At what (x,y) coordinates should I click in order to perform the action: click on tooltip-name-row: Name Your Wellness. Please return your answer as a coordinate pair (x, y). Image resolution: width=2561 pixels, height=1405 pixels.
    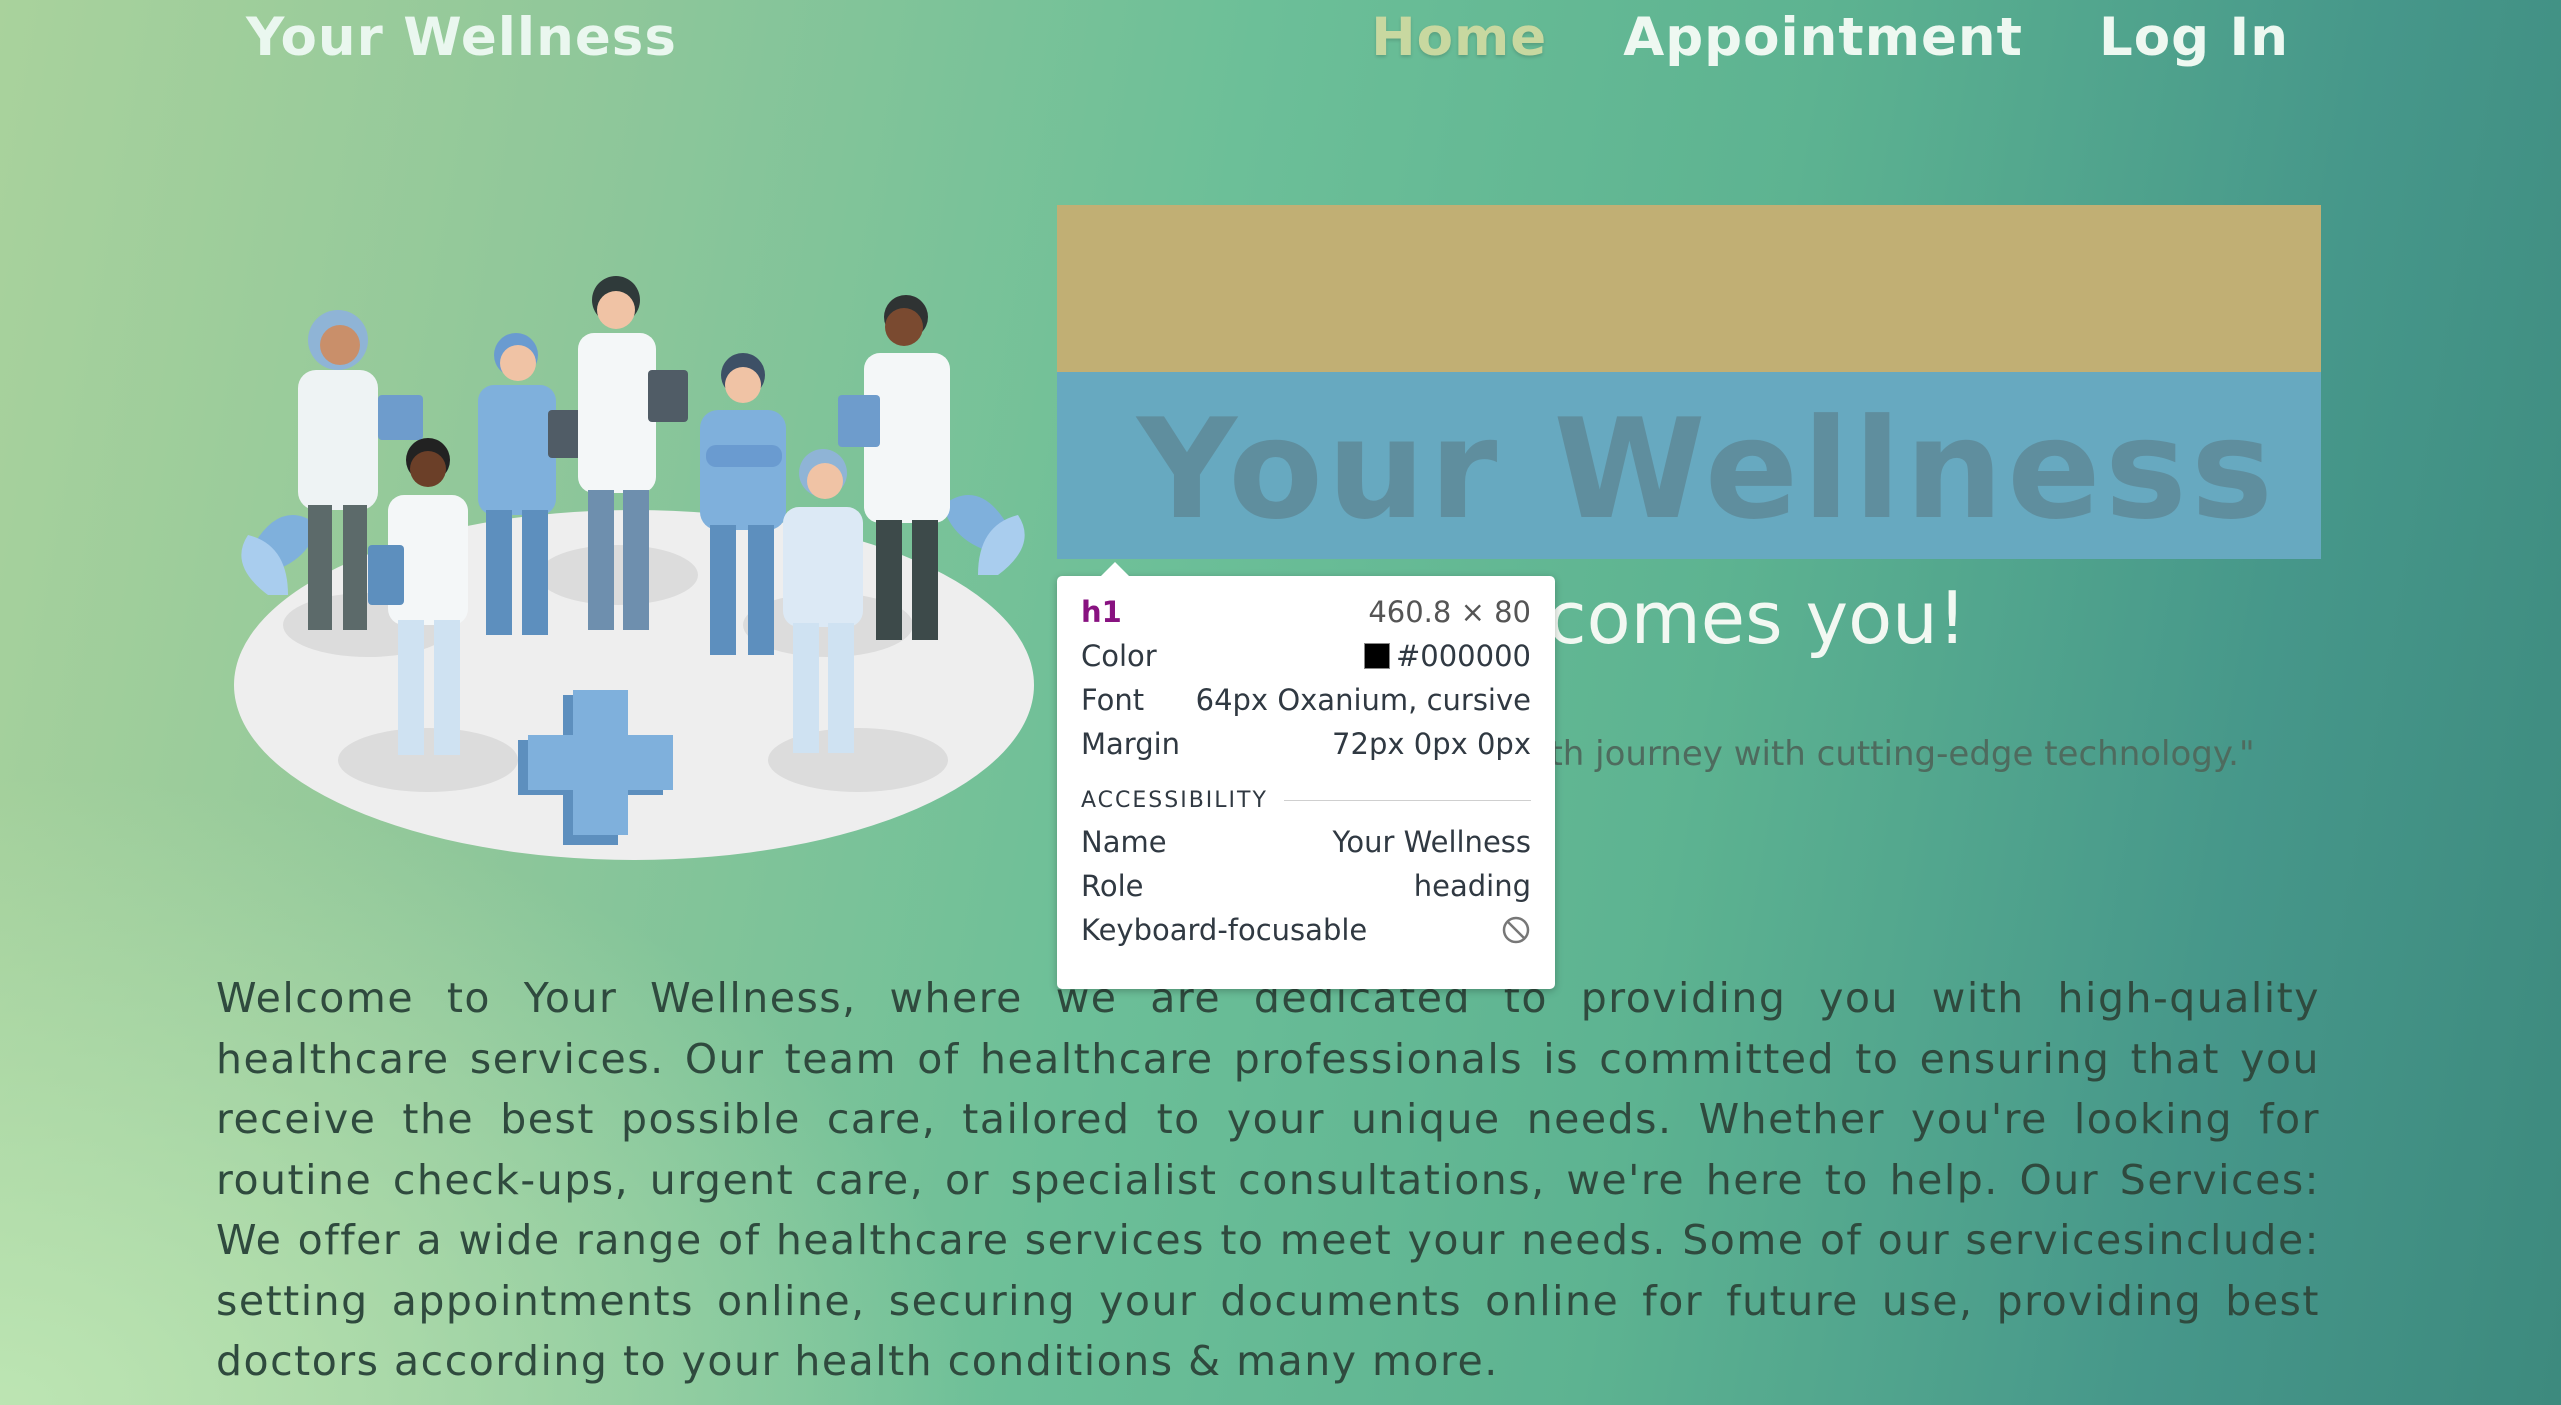
    Looking at the image, I should click on (1306, 842).